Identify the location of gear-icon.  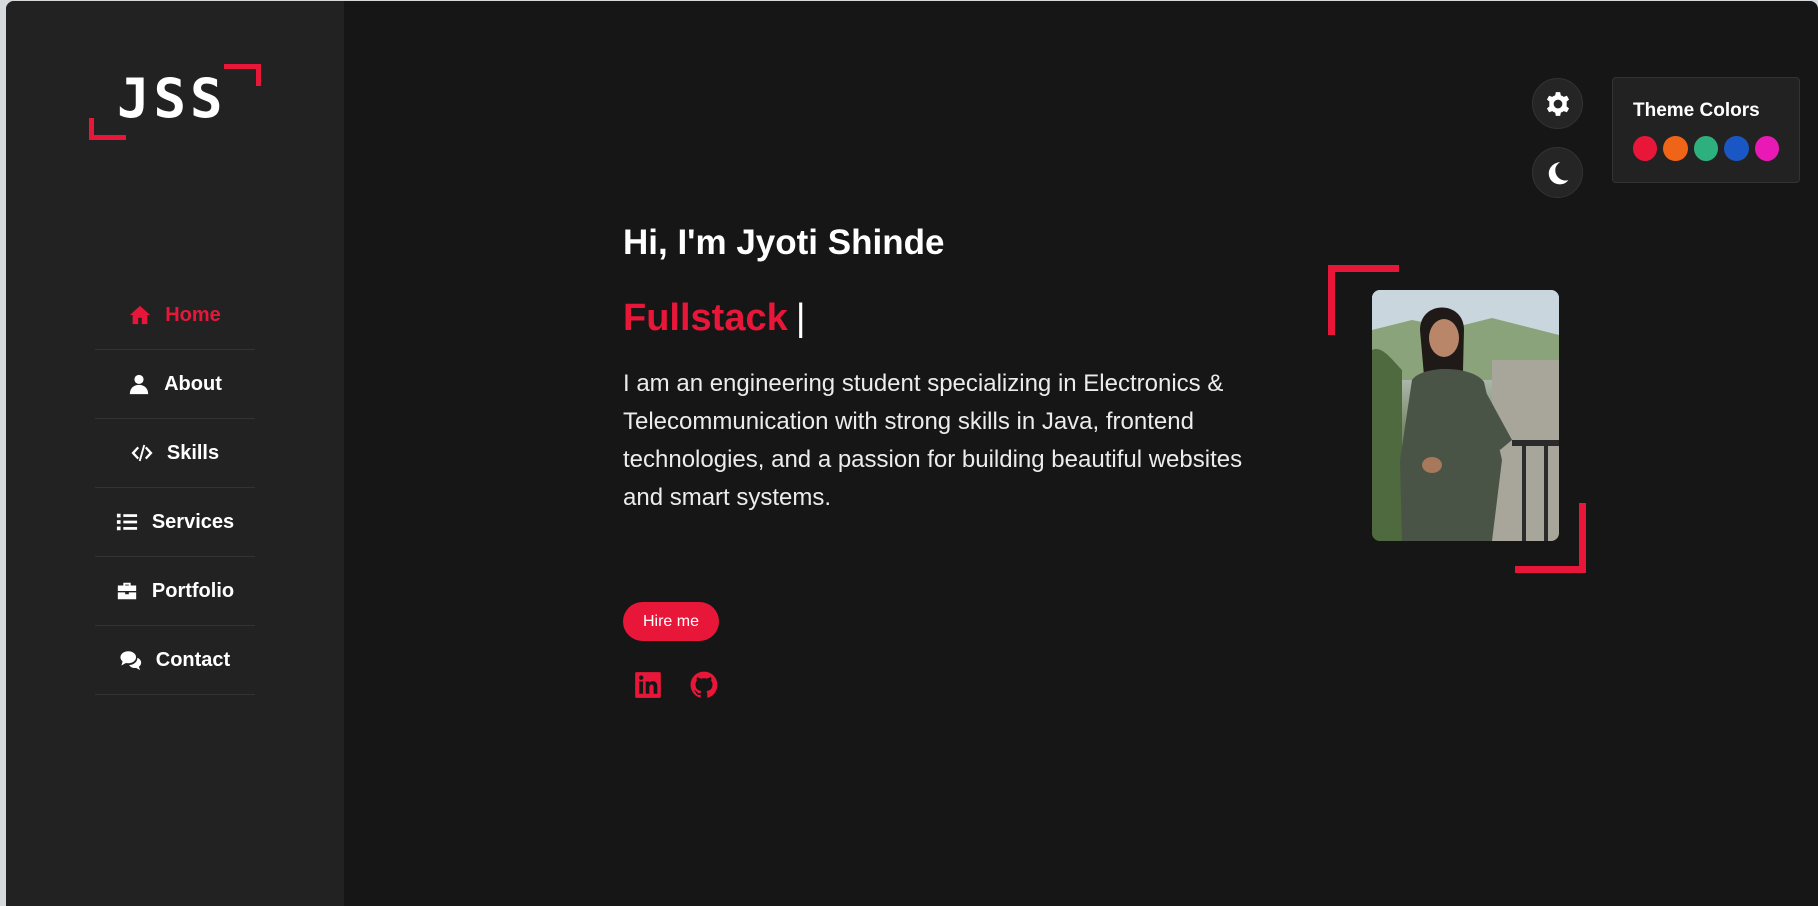
(1557, 103).